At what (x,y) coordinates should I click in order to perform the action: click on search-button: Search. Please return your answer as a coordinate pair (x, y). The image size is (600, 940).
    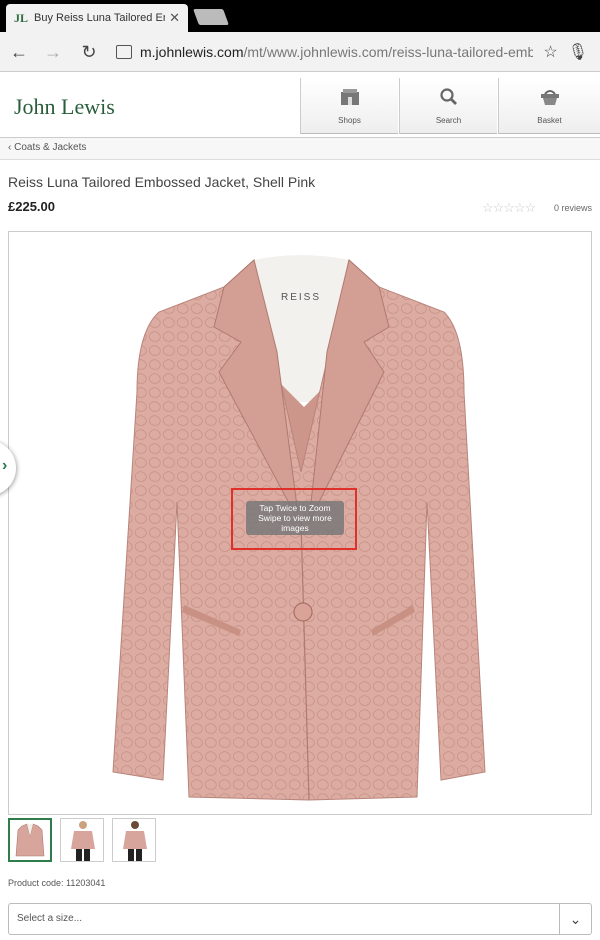
    Looking at the image, I should click on (448, 106).